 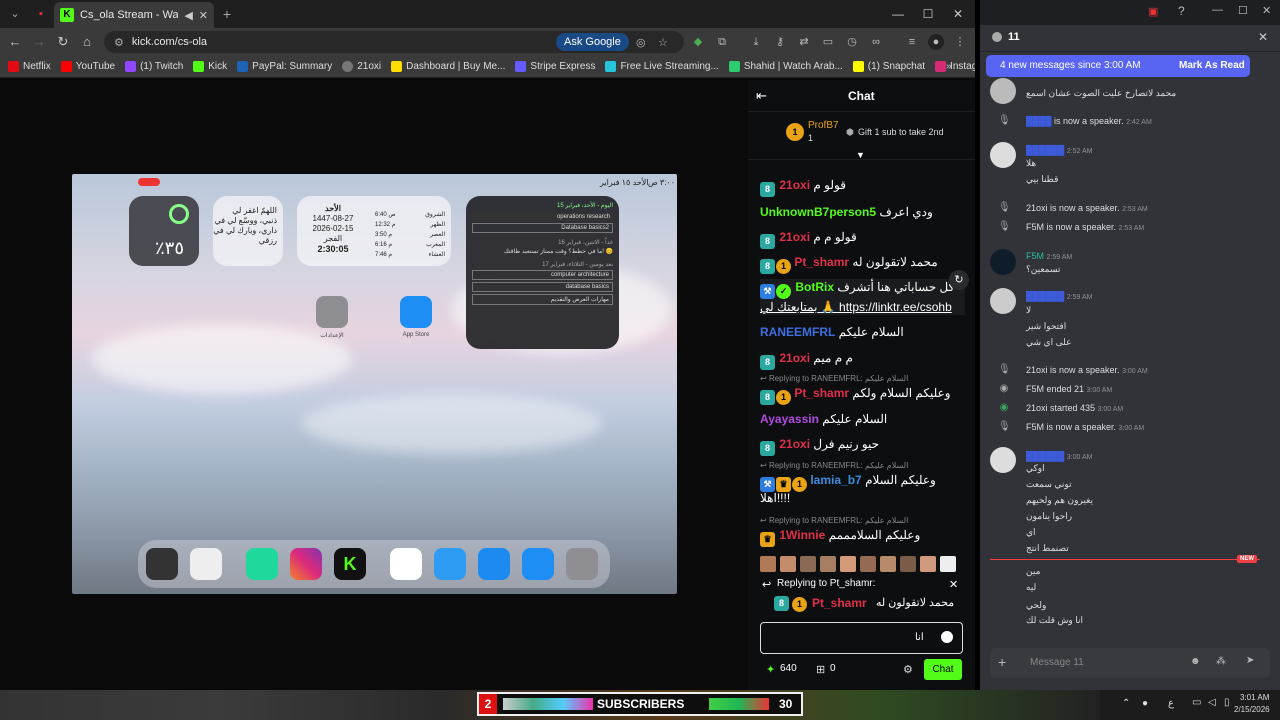 What do you see at coordinates (663, 42) in the screenshot?
I see `bookmark-star-icon: ☆` at bounding box center [663, 42].